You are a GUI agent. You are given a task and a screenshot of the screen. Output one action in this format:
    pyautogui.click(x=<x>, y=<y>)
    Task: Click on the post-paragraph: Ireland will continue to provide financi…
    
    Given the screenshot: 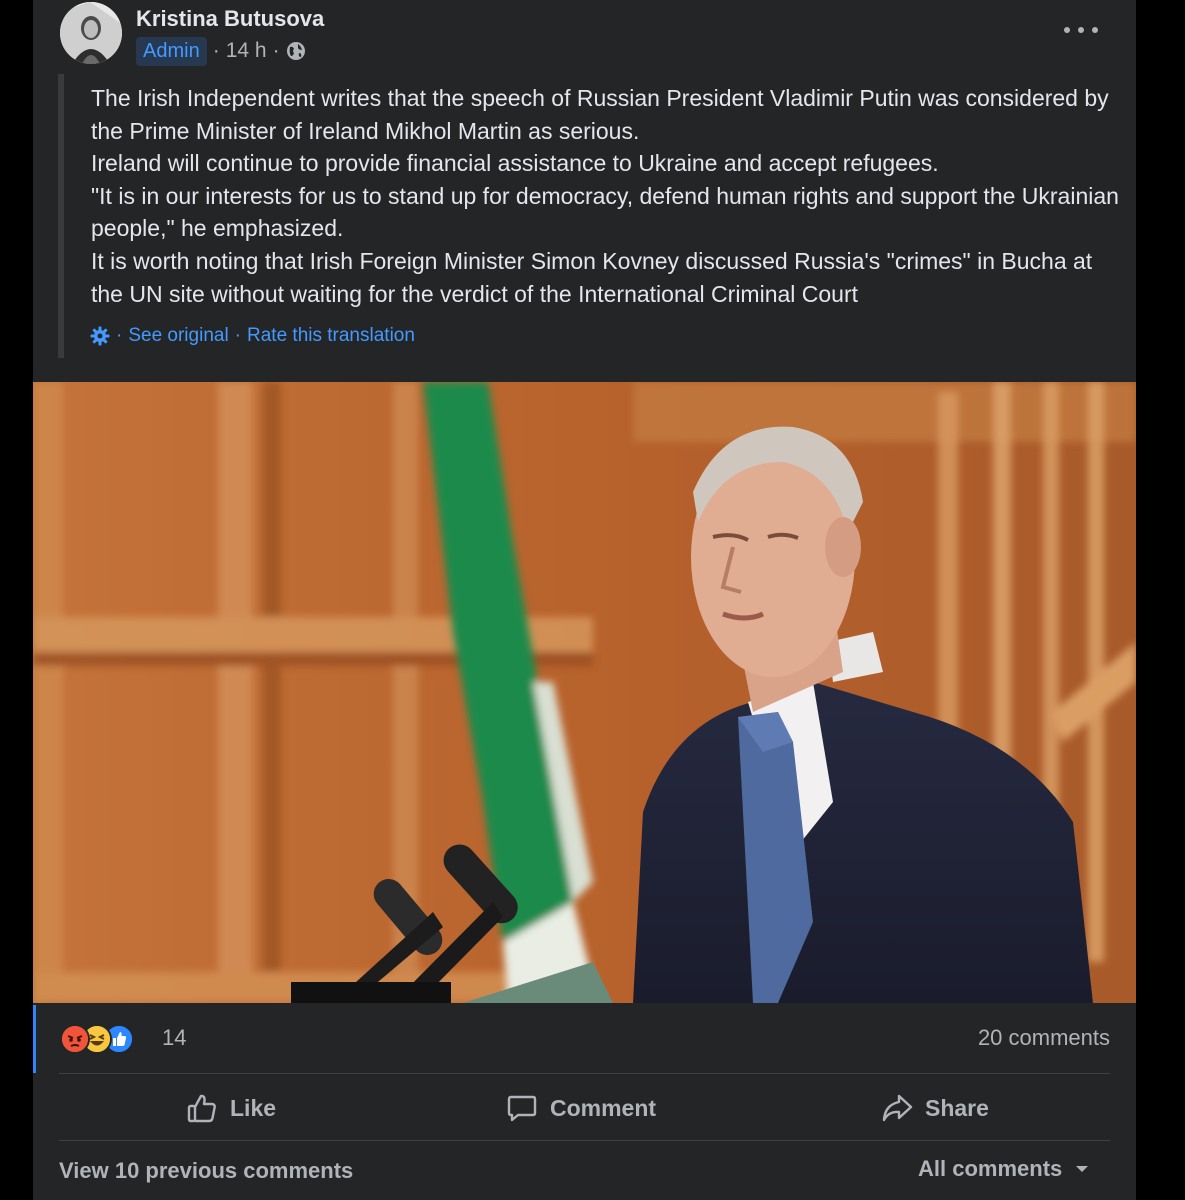 What is the action you would take?
    pyautogui.click(x=515, y=163)
    